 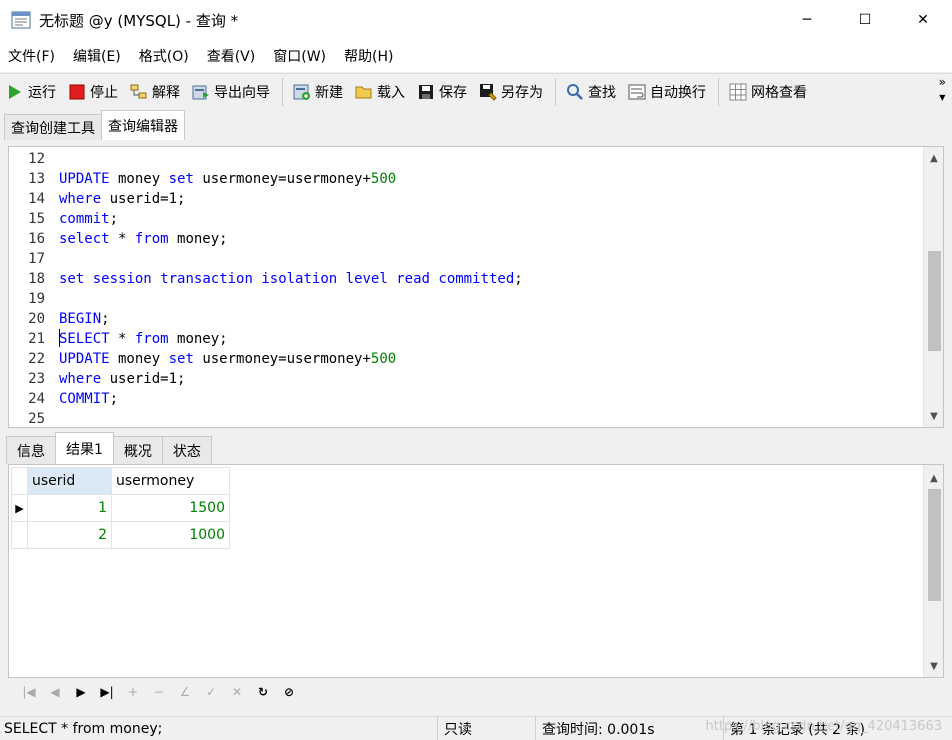 I want to click on toolbar-overflow-button: » ▼, so click(x=942, y=90).